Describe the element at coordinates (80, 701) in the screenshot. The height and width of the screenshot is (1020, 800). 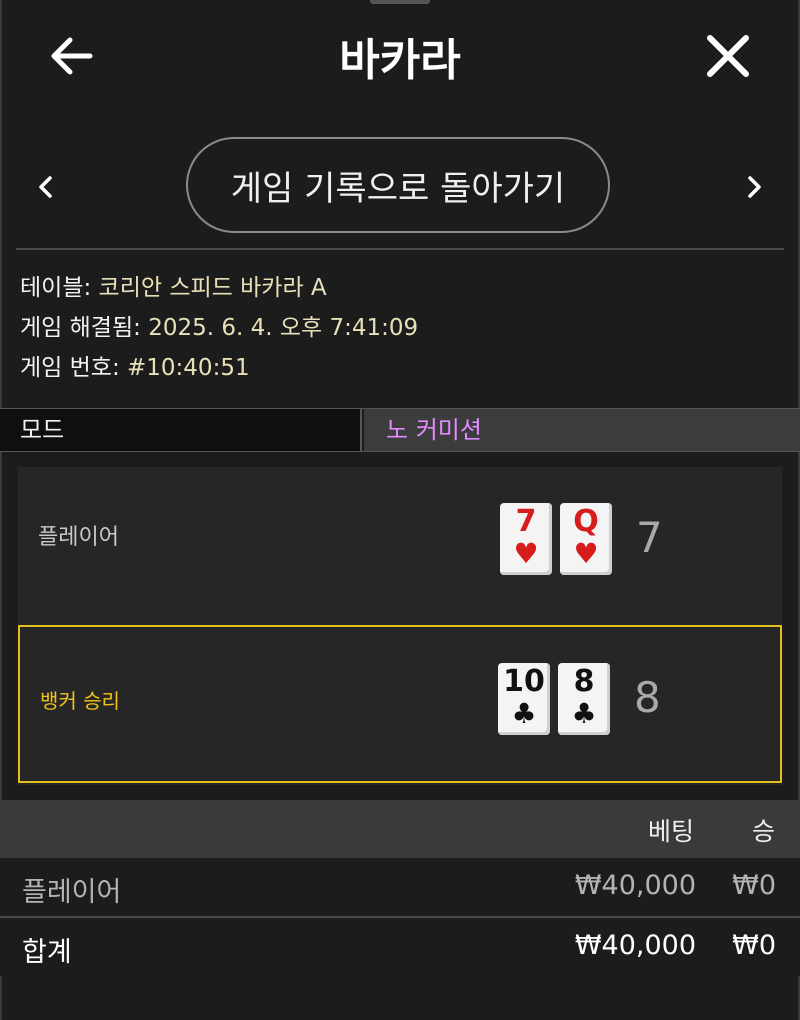
I see `banker-win-label: 뱅커 승리` at that location.